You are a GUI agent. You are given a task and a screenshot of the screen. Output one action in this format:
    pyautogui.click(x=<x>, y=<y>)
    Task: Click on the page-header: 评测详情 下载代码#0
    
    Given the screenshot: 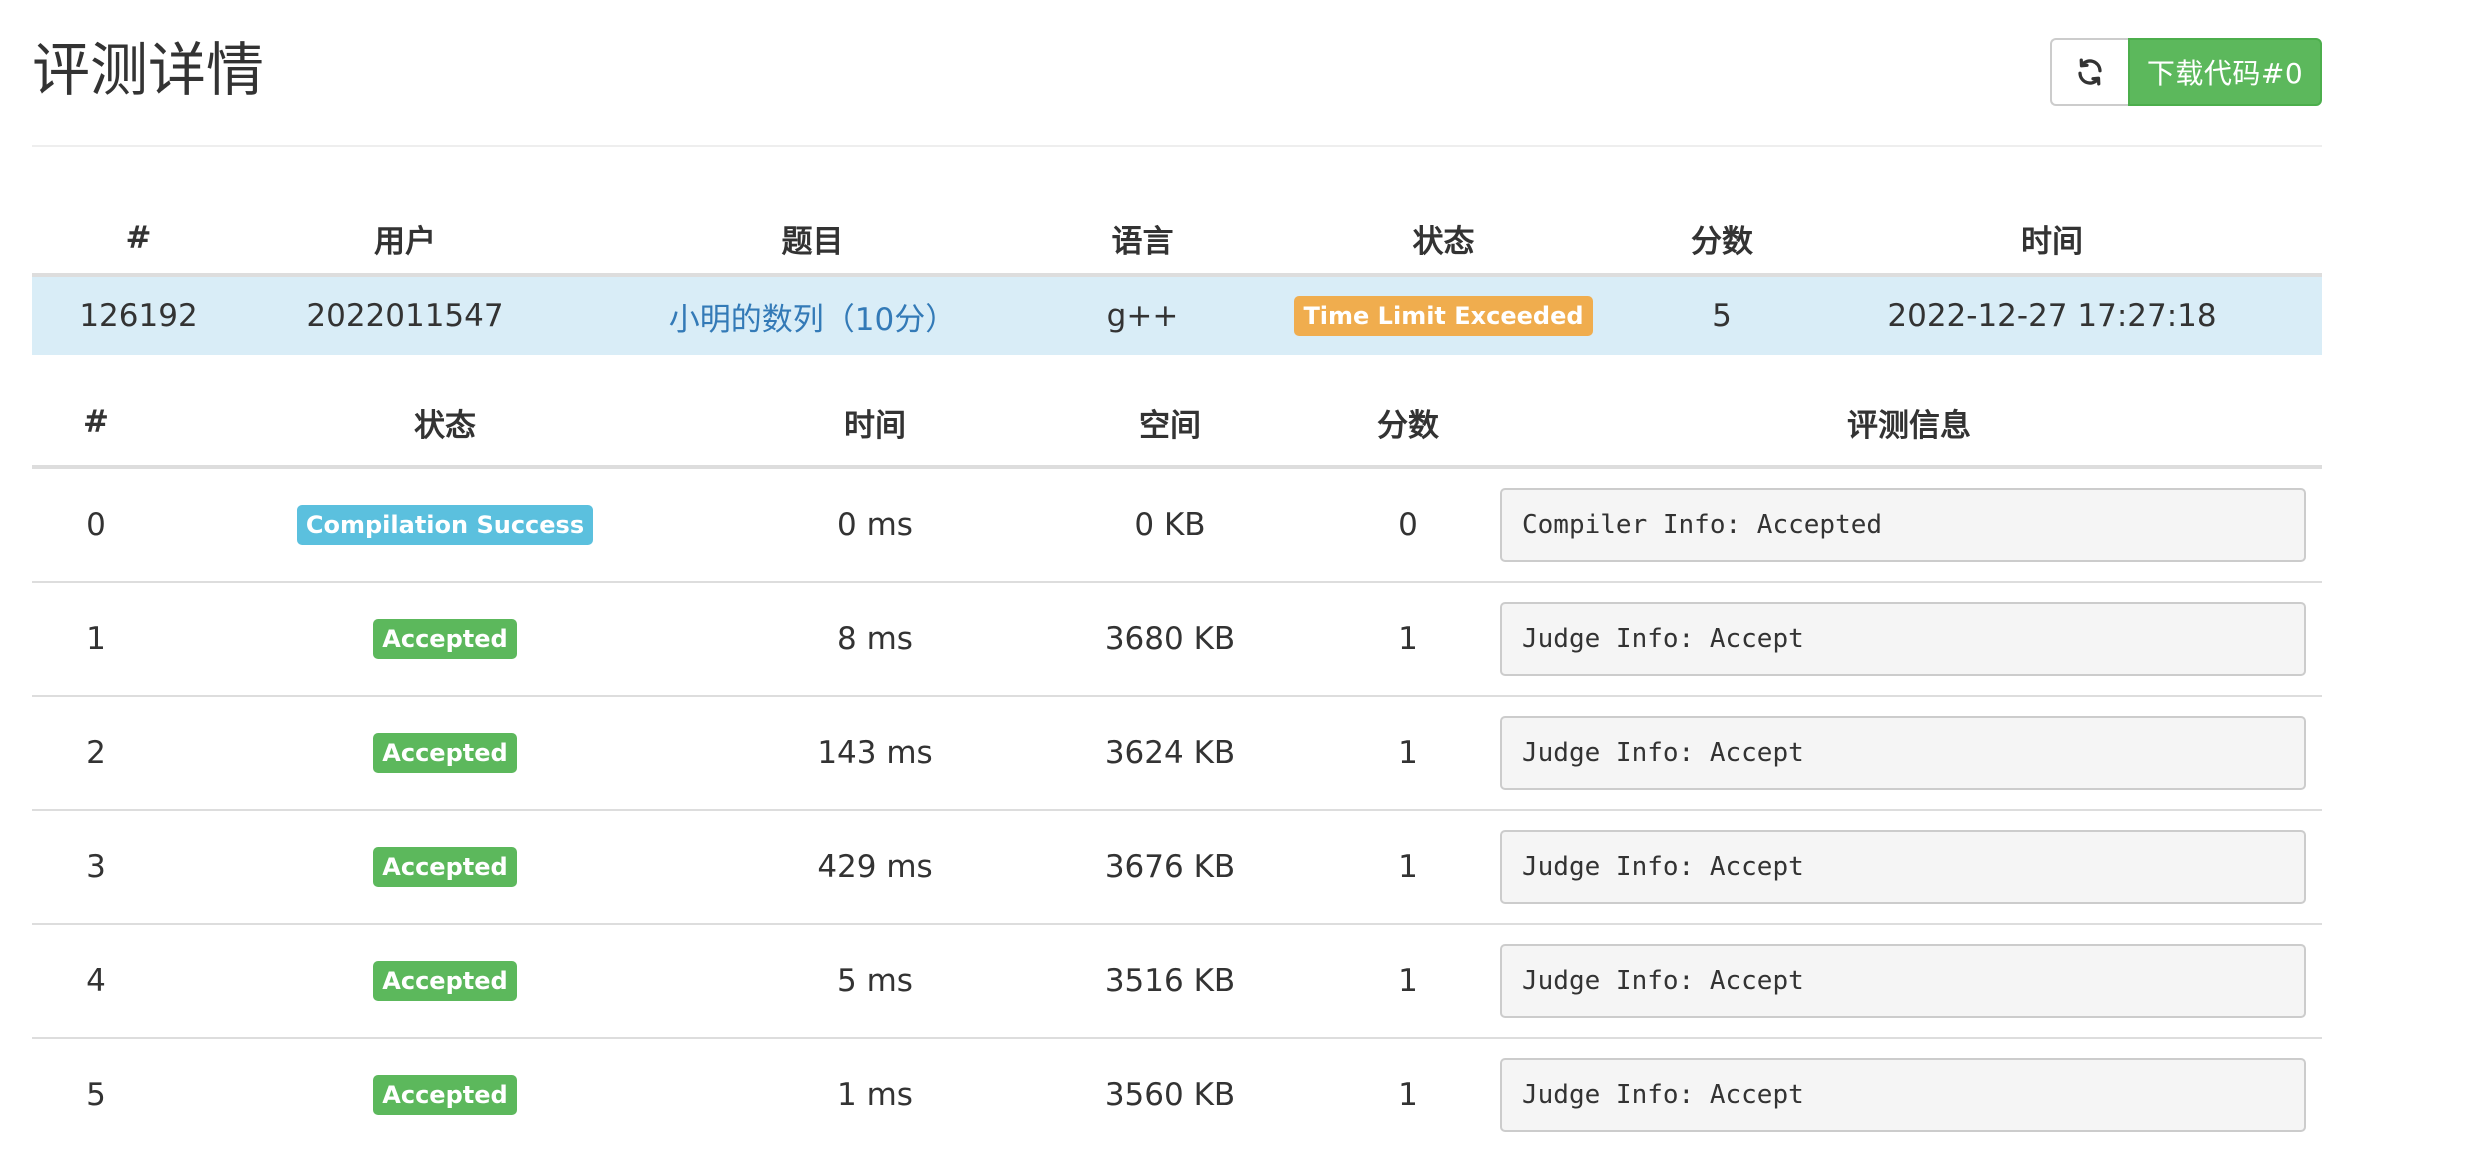 What is the action you would take?
    pyautogui.click(x=1177, y=73)
    